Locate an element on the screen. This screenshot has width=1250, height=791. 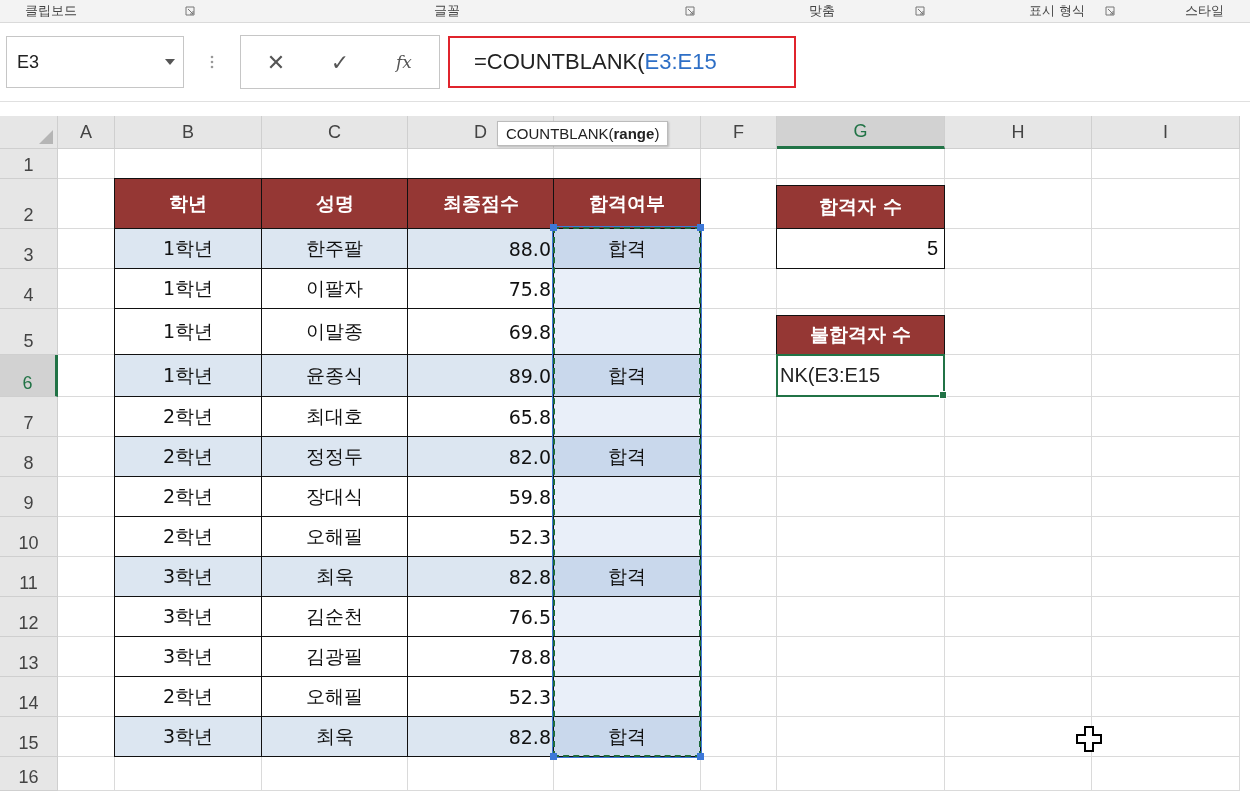
ribbon-group-label: 클립보드 is located at coordinates (51, 11).